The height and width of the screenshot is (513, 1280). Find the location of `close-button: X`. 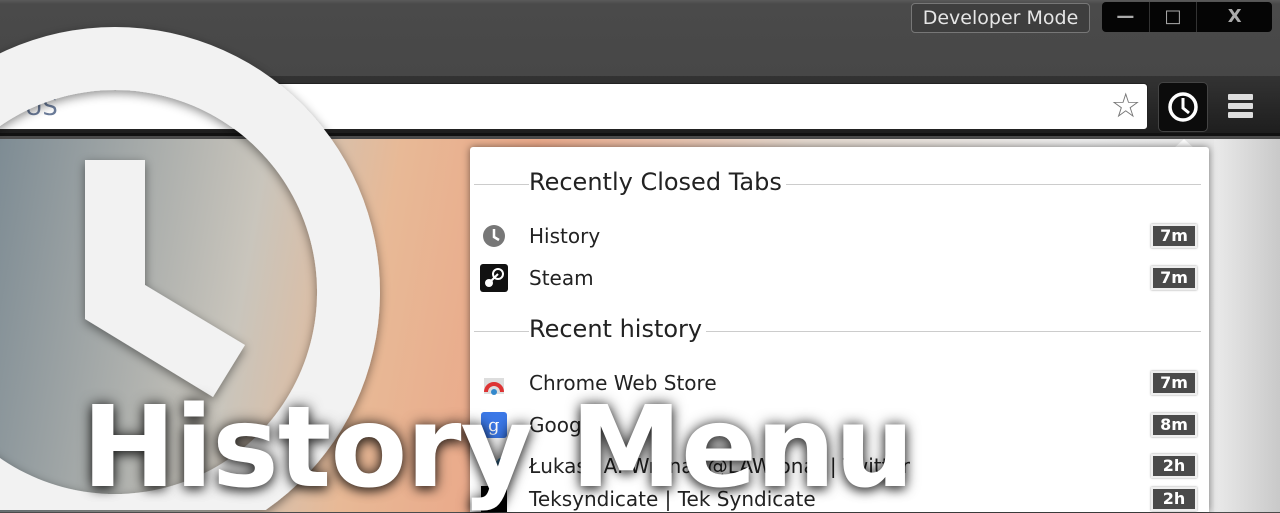

close-button: X is located at coordinates (1234, 17).